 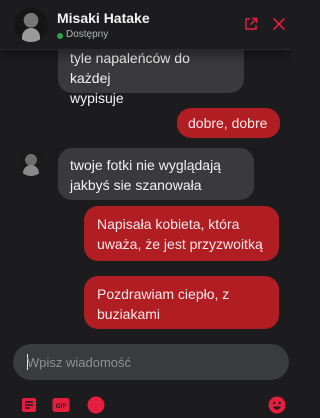 What do you see at coordinates (251, 24) in the screenshot?
I see `external-link-icon` at bounding box center [251, 24].